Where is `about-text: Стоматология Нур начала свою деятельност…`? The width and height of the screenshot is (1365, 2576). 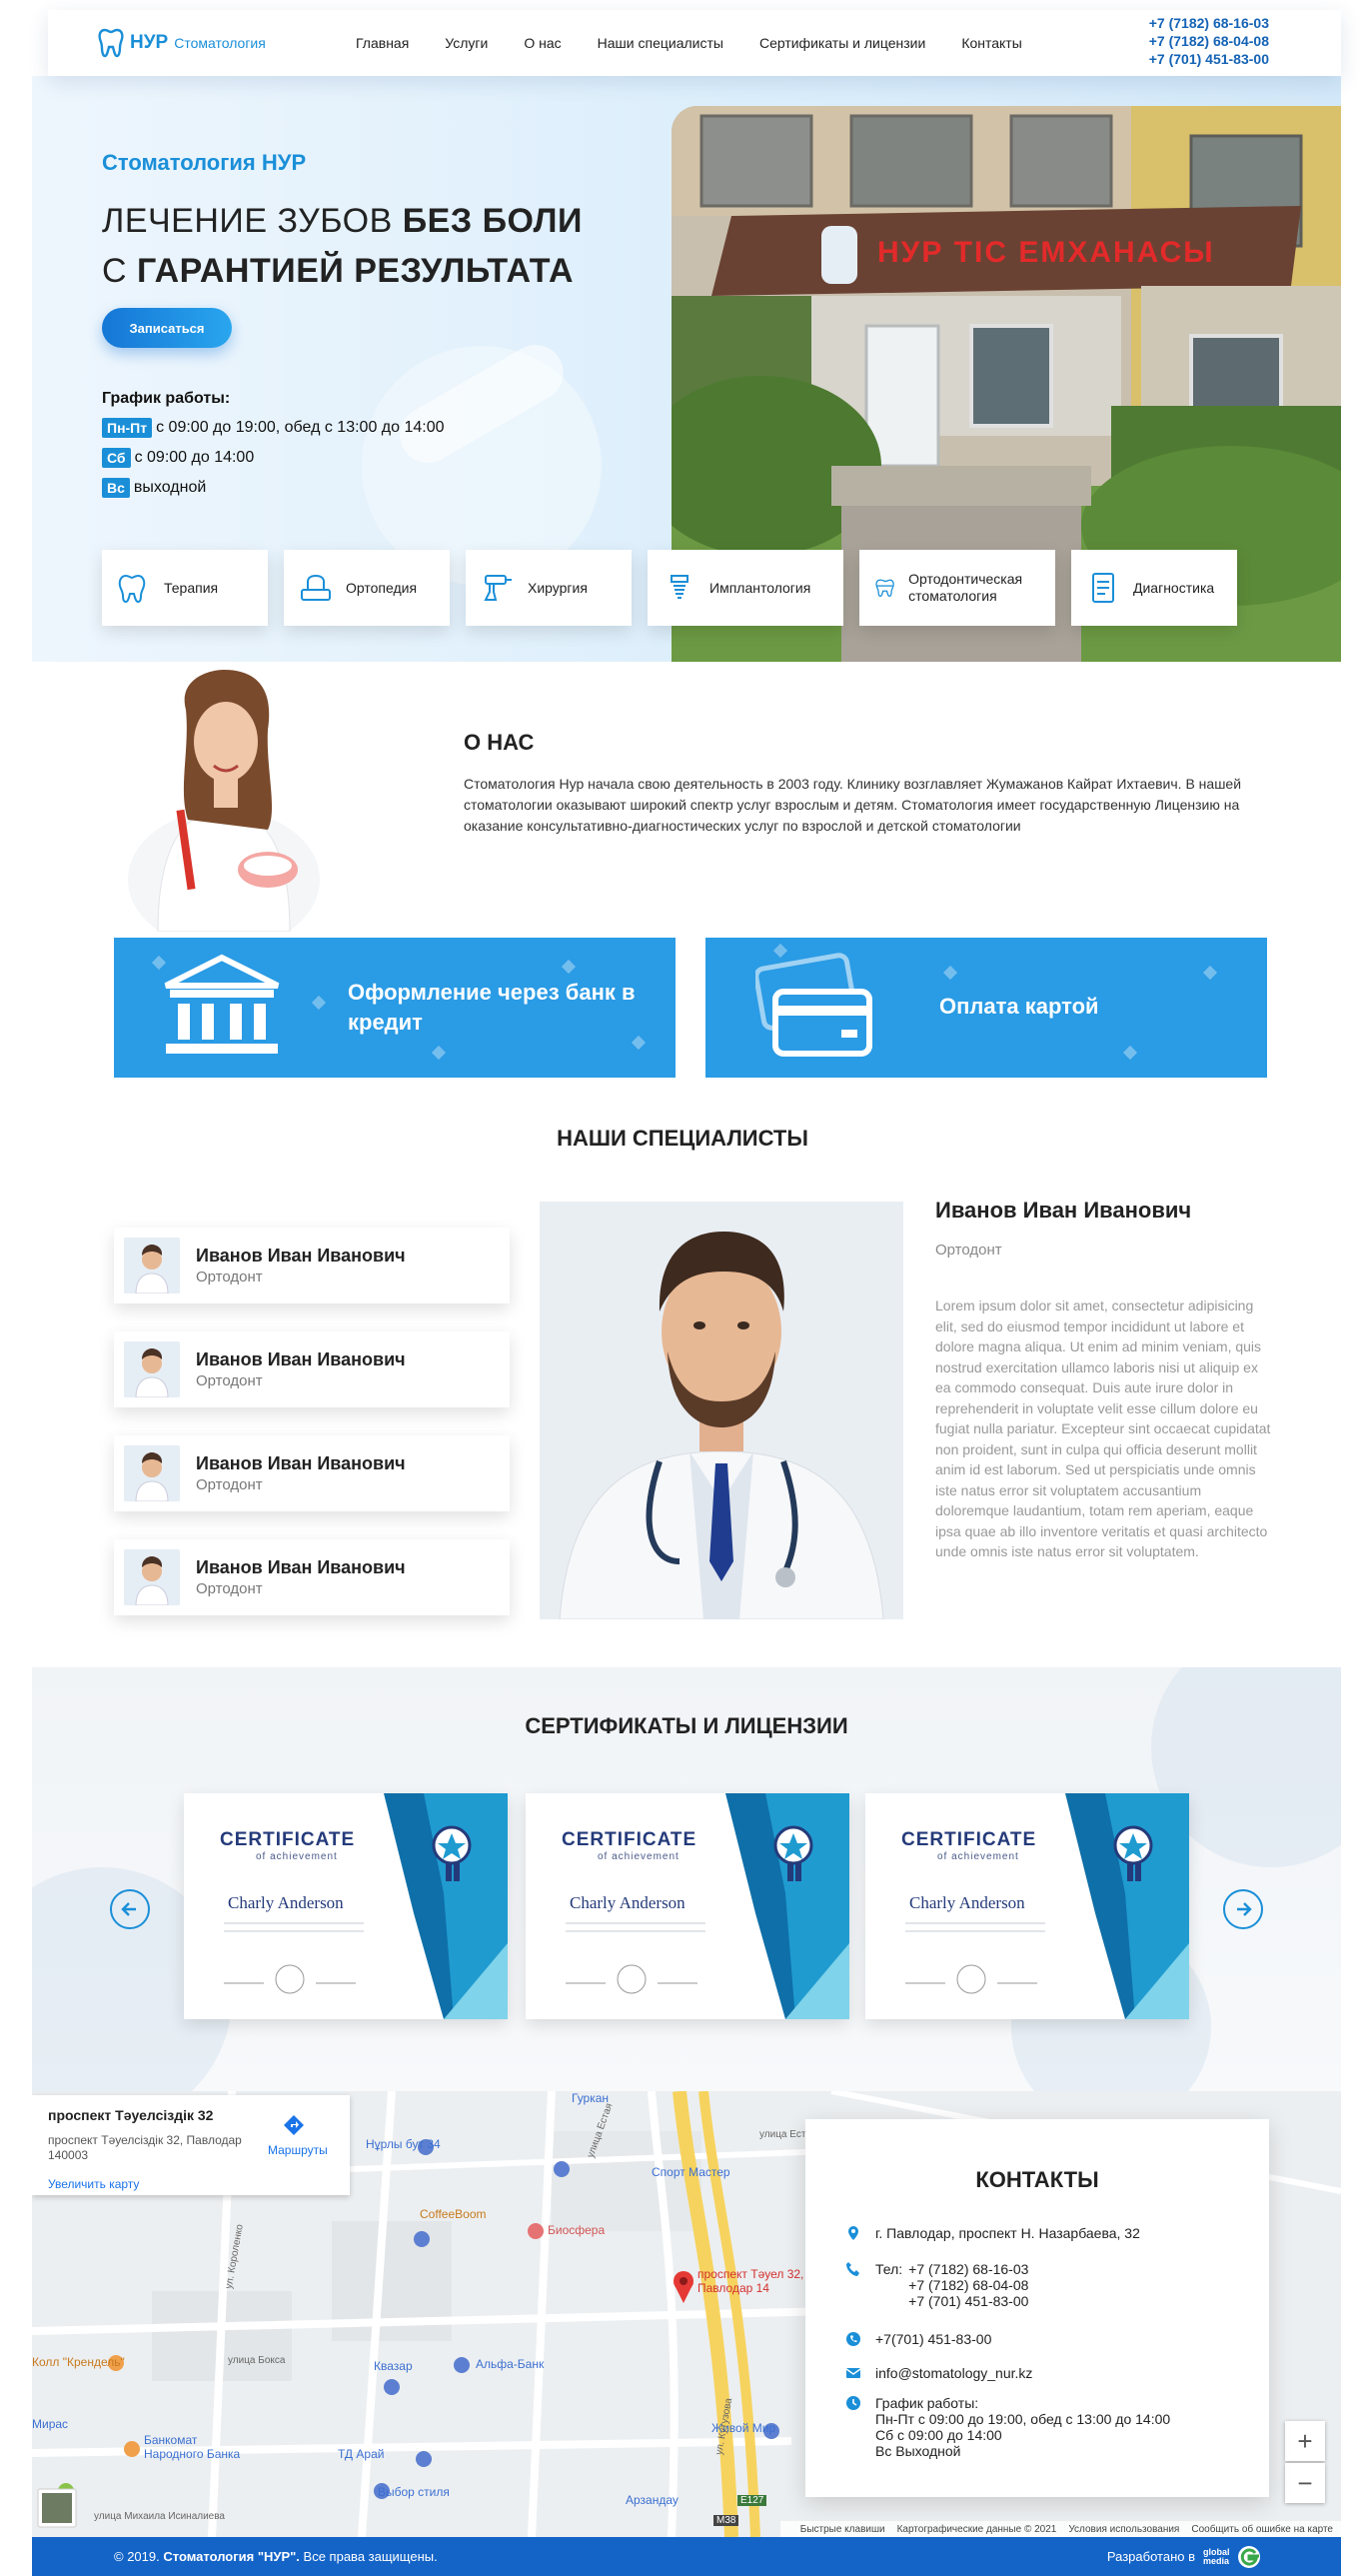 about-text: Стоматология Нур начала свою деятельност… is located at coordinates (853, 805).